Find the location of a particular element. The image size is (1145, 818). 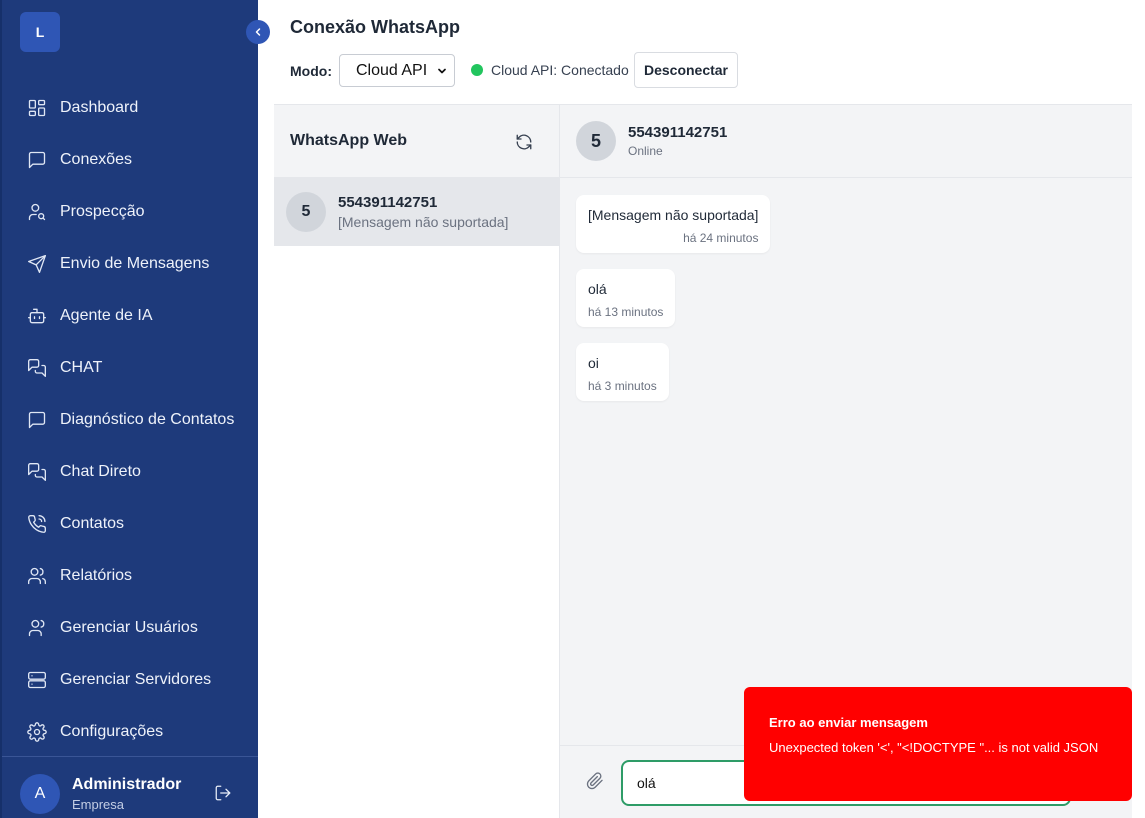

app-logo: L is located at coordinates (40, 32).